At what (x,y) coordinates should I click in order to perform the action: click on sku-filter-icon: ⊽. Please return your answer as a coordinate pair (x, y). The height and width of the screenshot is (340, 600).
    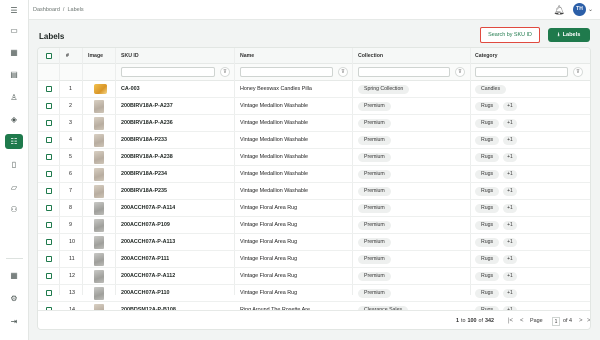
    Looking at the image, I should click on (225, 72).